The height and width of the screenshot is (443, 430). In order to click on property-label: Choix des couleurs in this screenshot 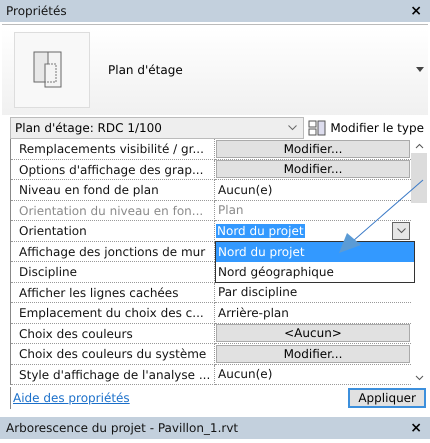, I will do `click(113, 334)`.